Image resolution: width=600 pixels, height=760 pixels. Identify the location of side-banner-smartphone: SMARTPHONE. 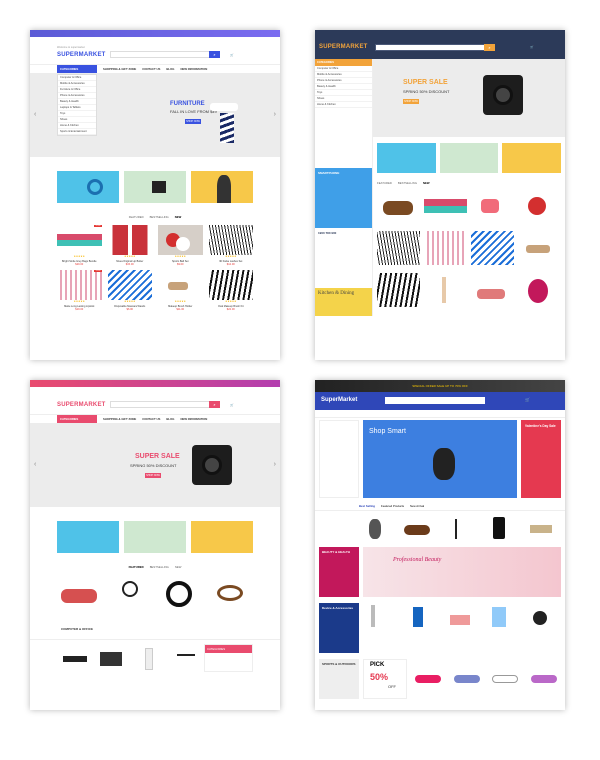
(343, 198).